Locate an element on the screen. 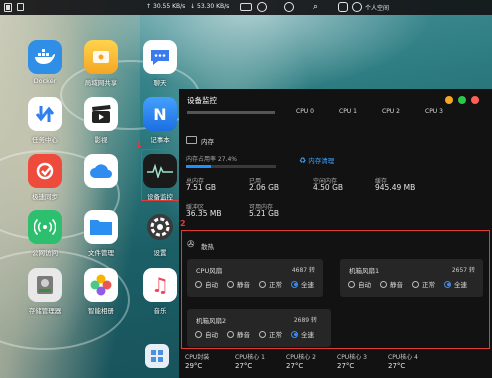  app-storage-manager: 存储管理器 is located at coordinates (45, 291).